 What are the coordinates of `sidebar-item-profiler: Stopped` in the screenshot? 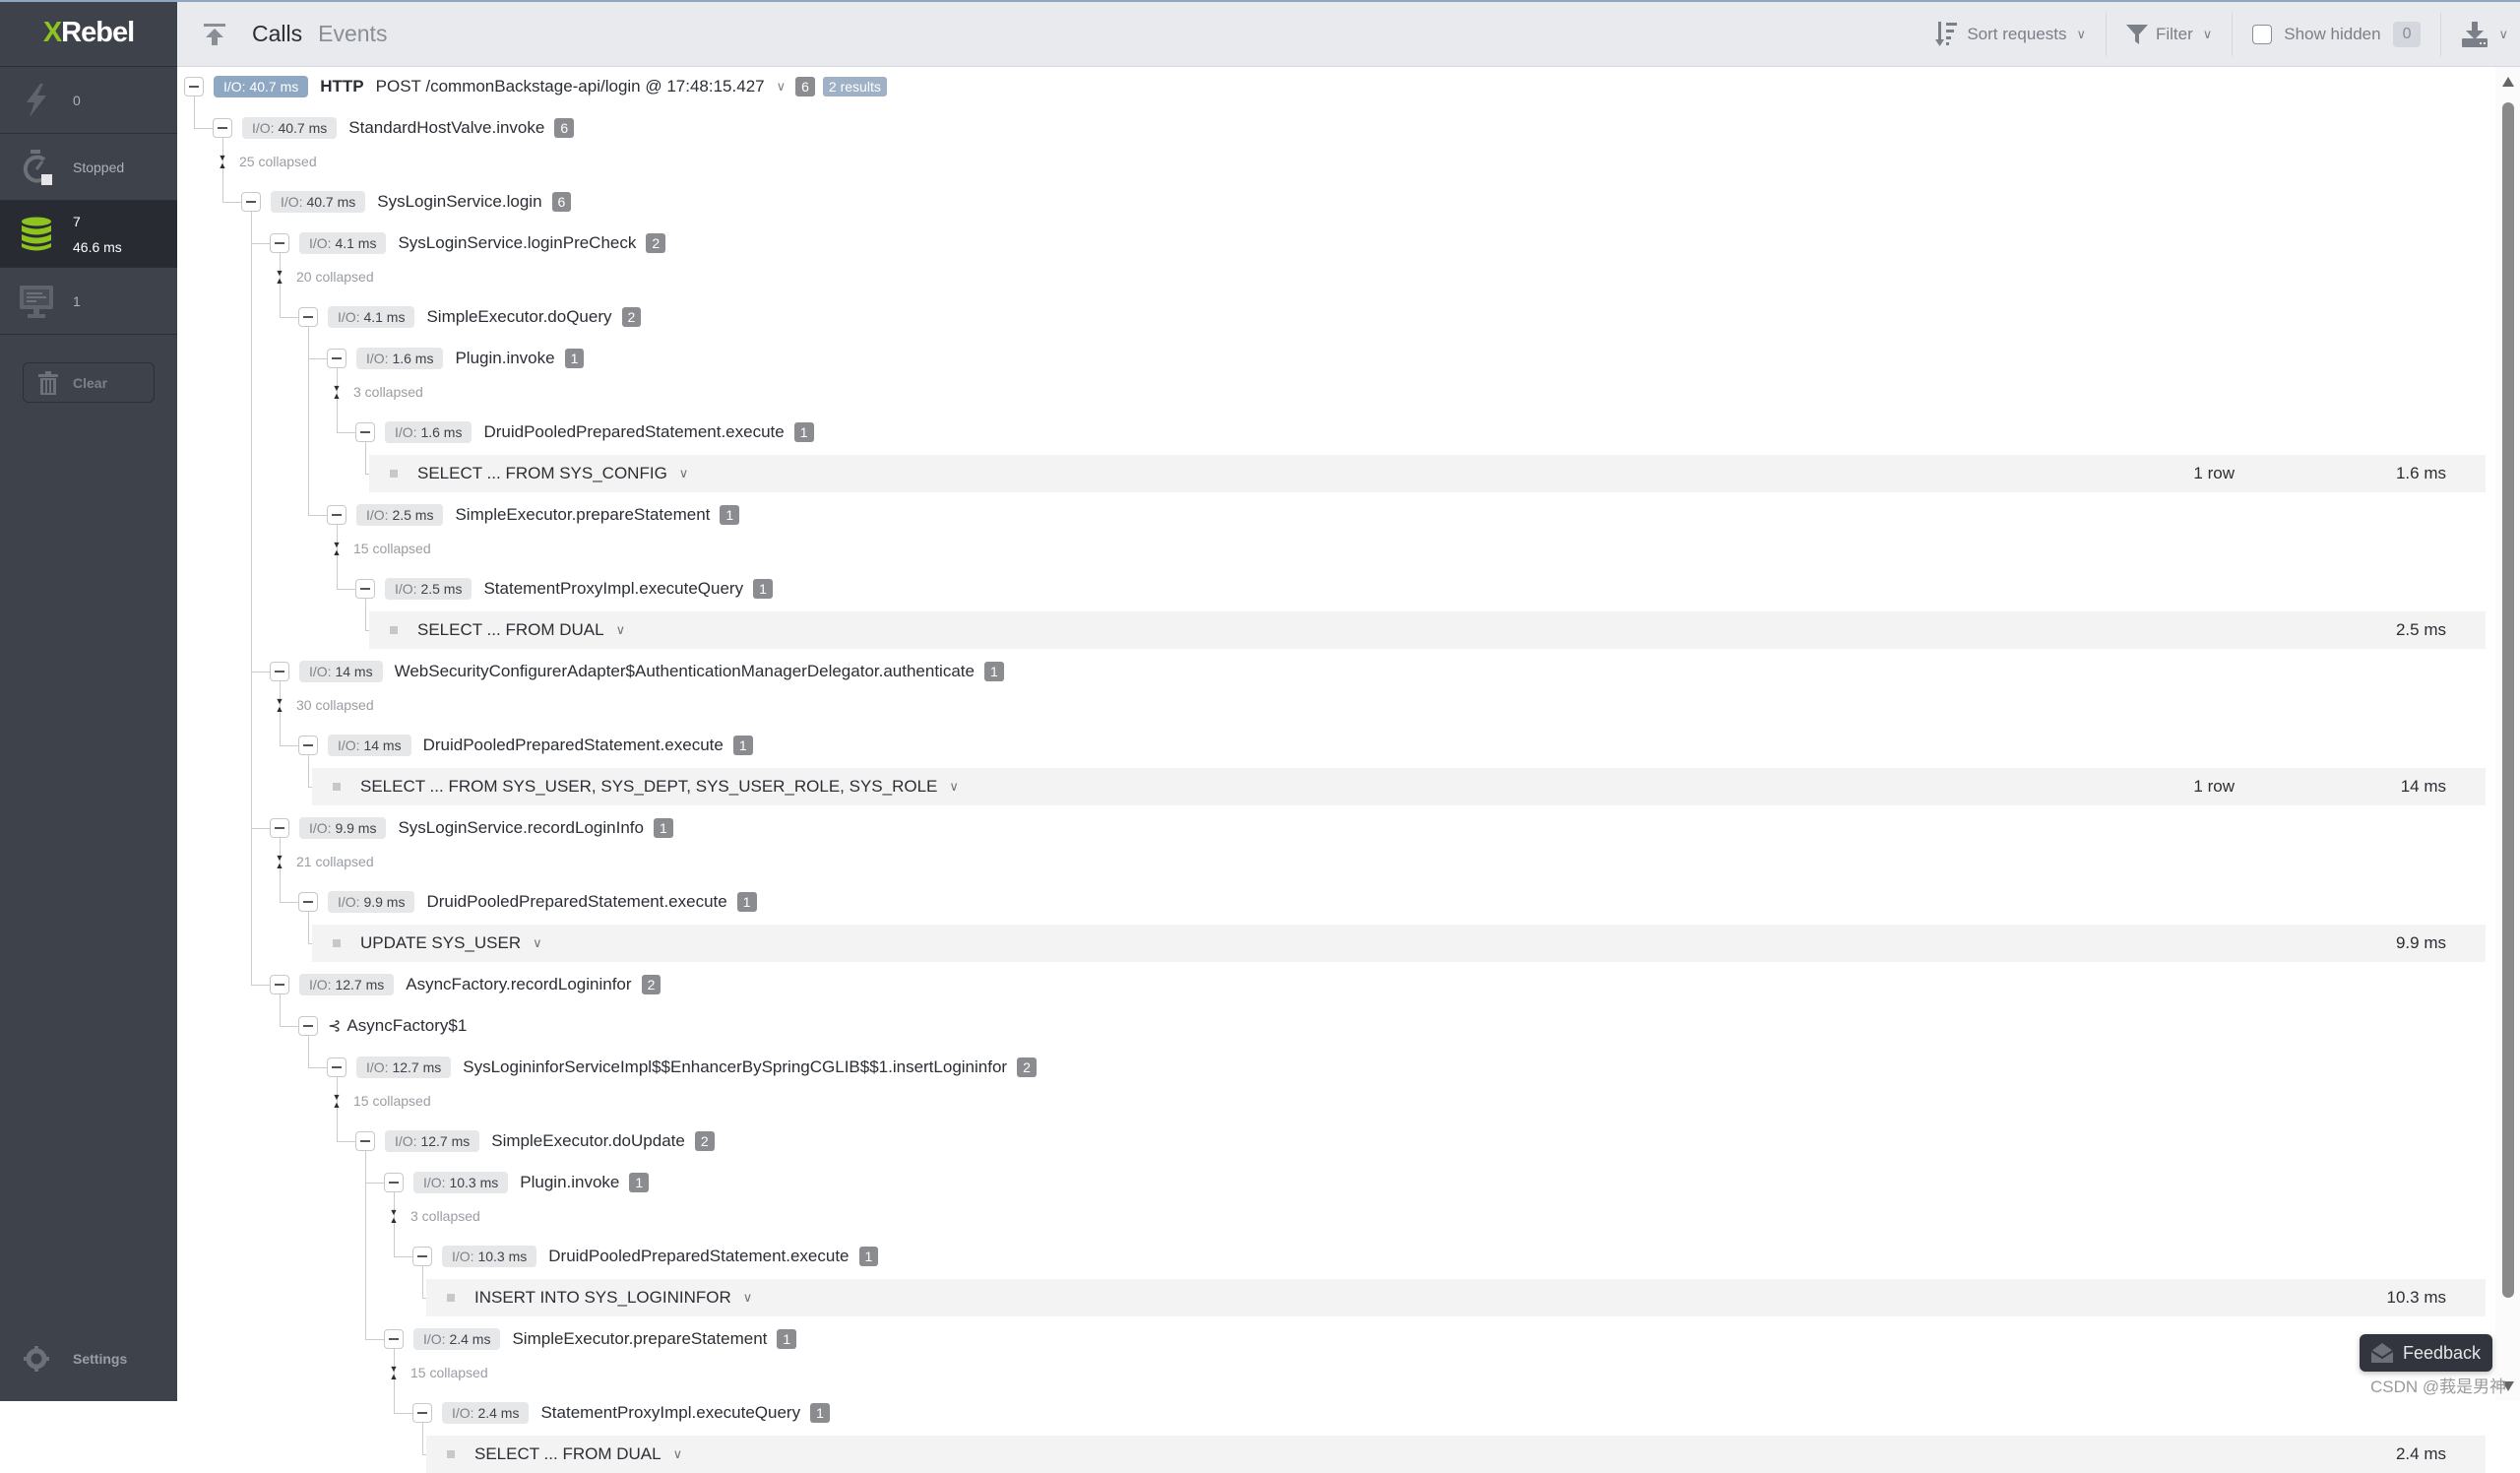 It's located at (88, 167).